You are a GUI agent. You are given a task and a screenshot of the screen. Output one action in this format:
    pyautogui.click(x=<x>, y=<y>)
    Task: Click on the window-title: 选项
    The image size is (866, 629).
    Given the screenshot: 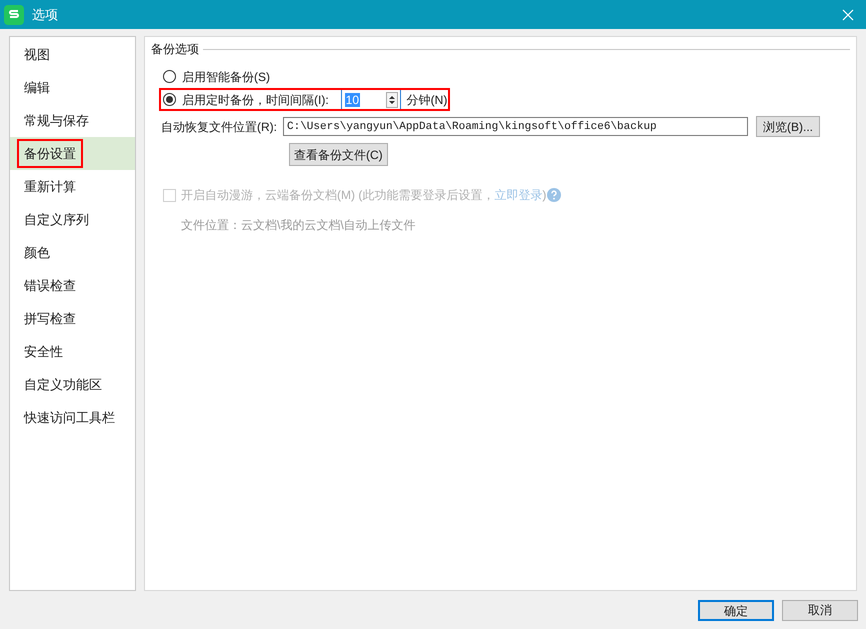 What is the action you would take?
    pyautogui.click(x=45, y=15)
    